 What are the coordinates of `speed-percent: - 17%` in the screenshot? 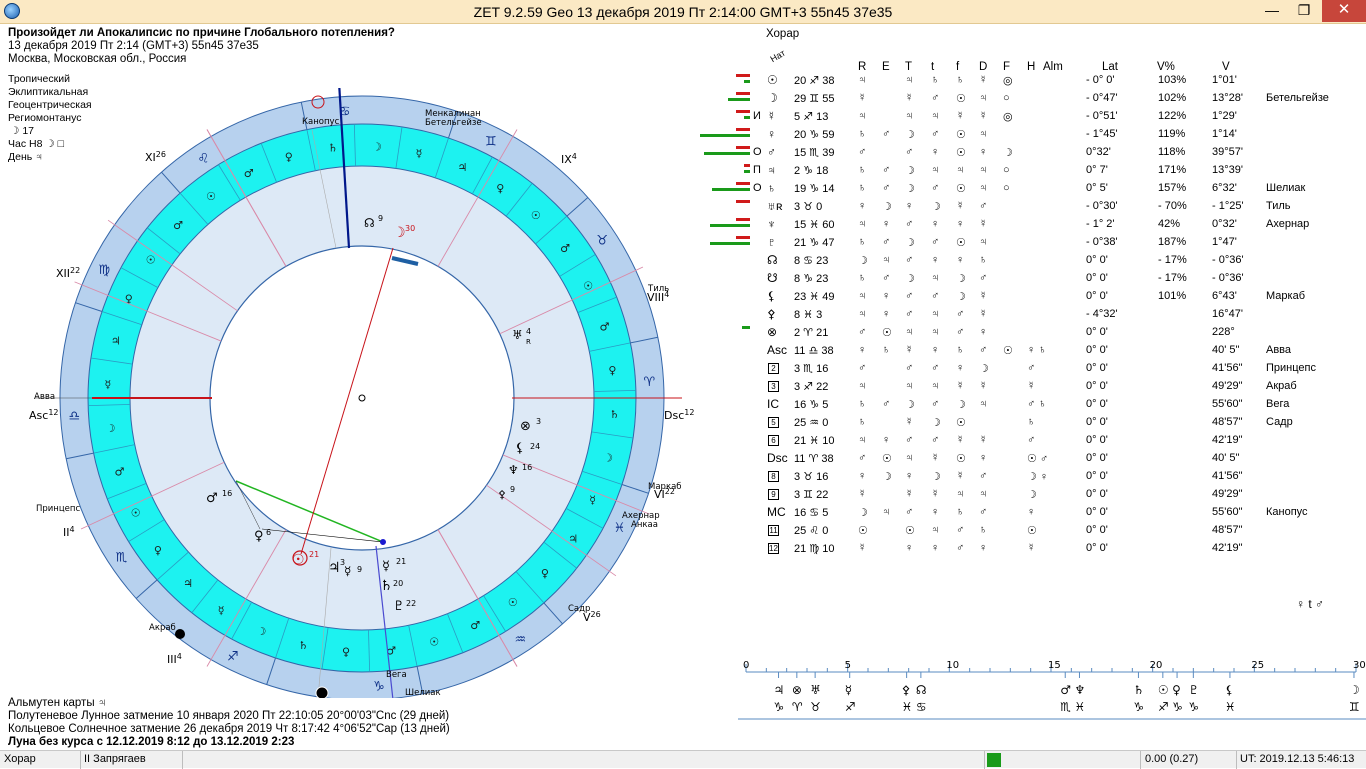 It's located at (1172, 278).